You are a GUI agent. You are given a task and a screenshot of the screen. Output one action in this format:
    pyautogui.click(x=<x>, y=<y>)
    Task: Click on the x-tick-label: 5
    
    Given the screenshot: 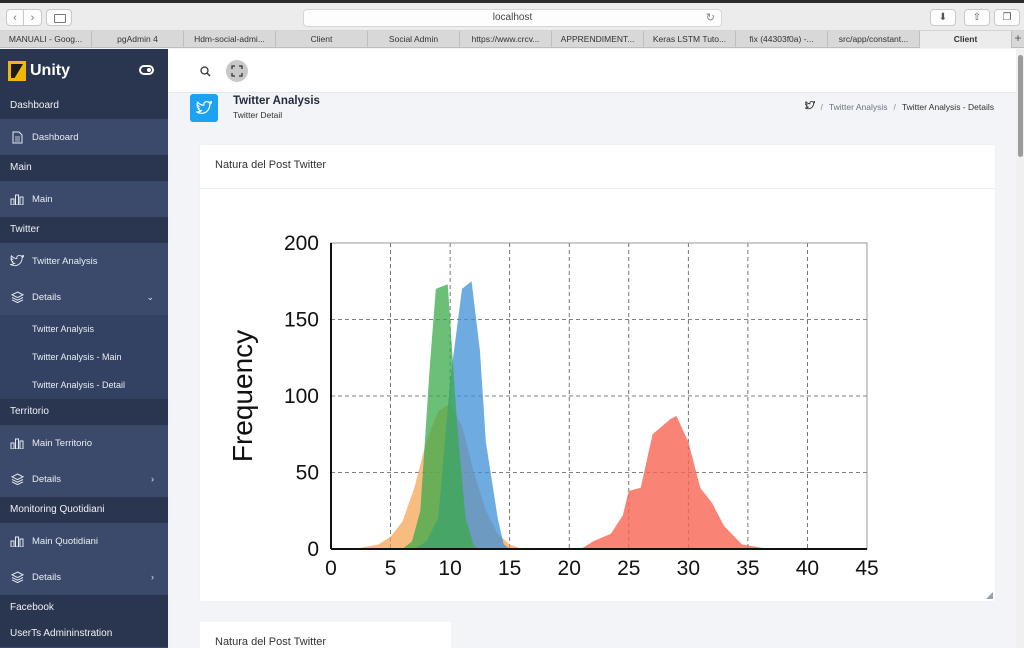 What is the action you would take?
    pyautogui.click(x=391, y=568)
    